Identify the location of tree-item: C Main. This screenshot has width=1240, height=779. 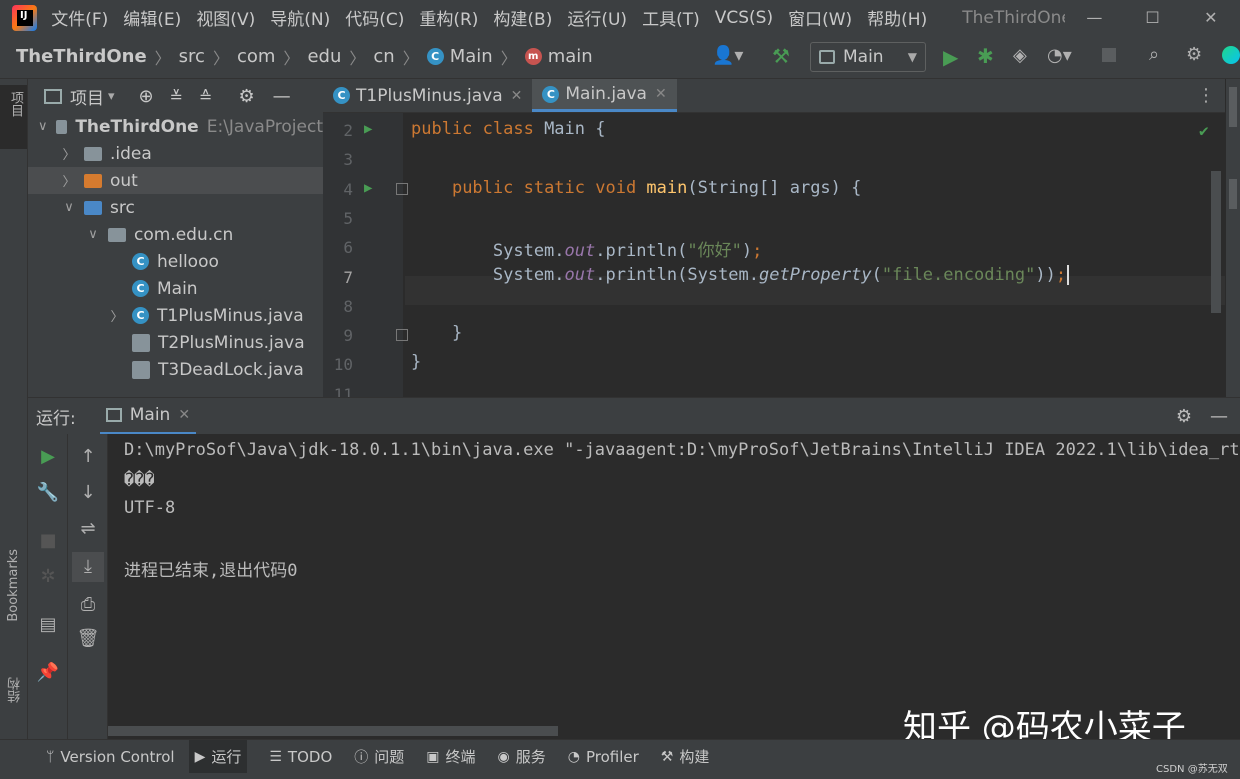
(175, 288).